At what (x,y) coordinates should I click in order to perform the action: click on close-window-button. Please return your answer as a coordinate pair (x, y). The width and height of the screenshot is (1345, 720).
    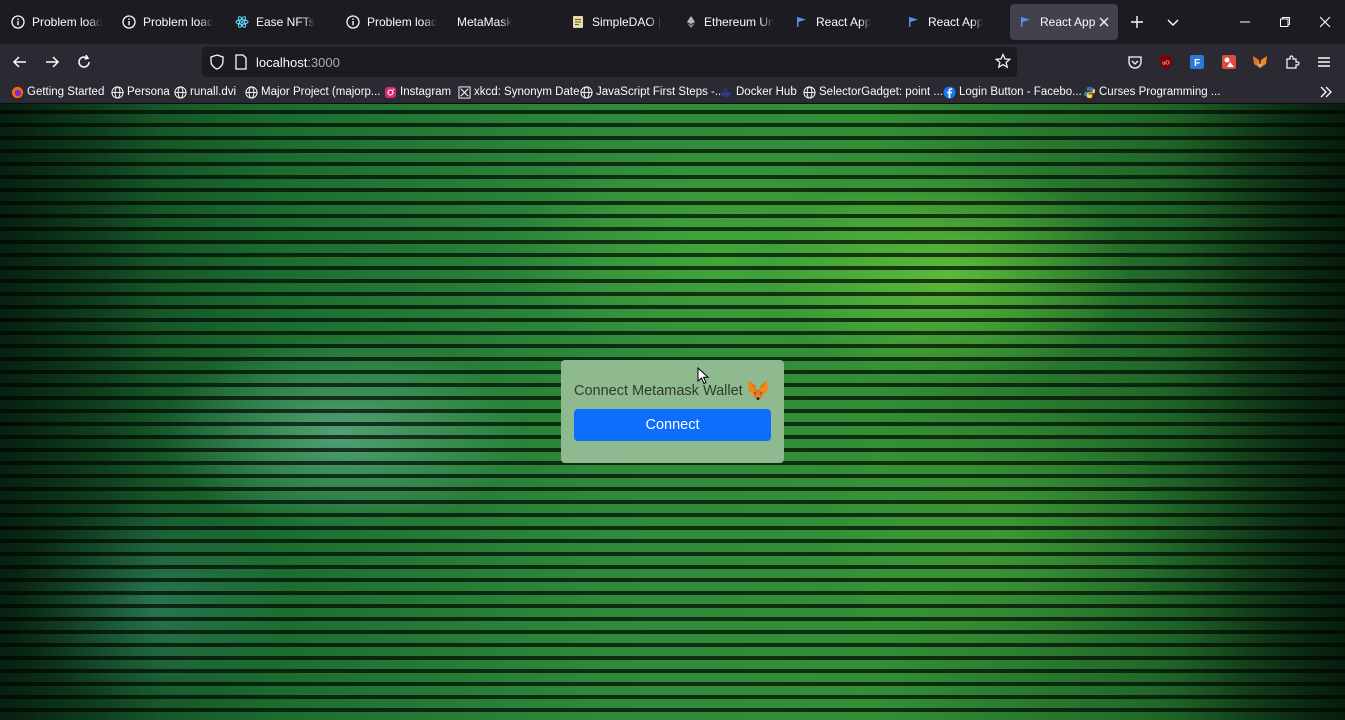
    Looking at the image, I should click on (1325, 22).